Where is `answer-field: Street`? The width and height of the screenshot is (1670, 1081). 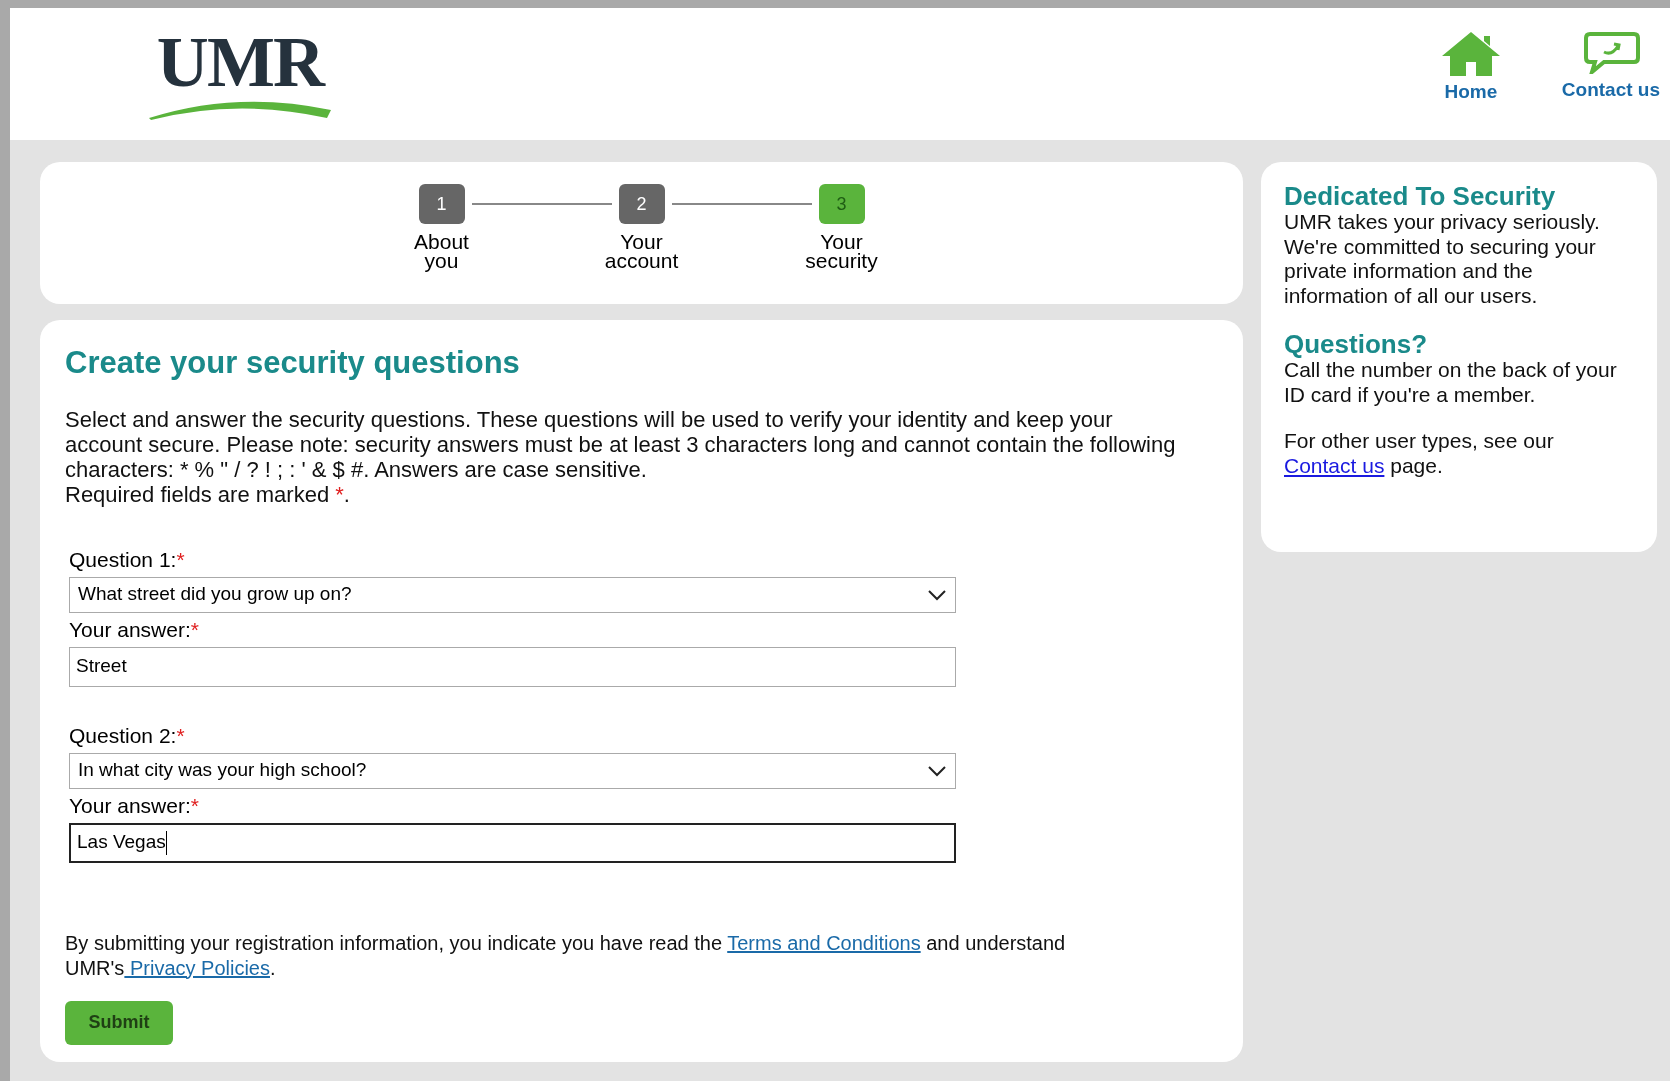 answer-field: Street is located at coordinates (512, 666).